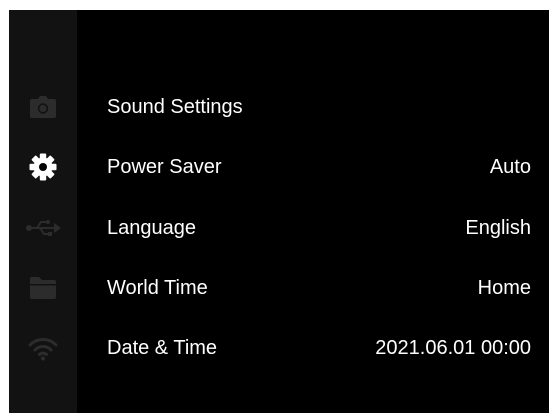 This screenshot has height=413, width=549. What do you see at coordinates (162, 348) in the screenshot?
I see `menu-item-label: Date & Time` at bounding box center [162, 348].